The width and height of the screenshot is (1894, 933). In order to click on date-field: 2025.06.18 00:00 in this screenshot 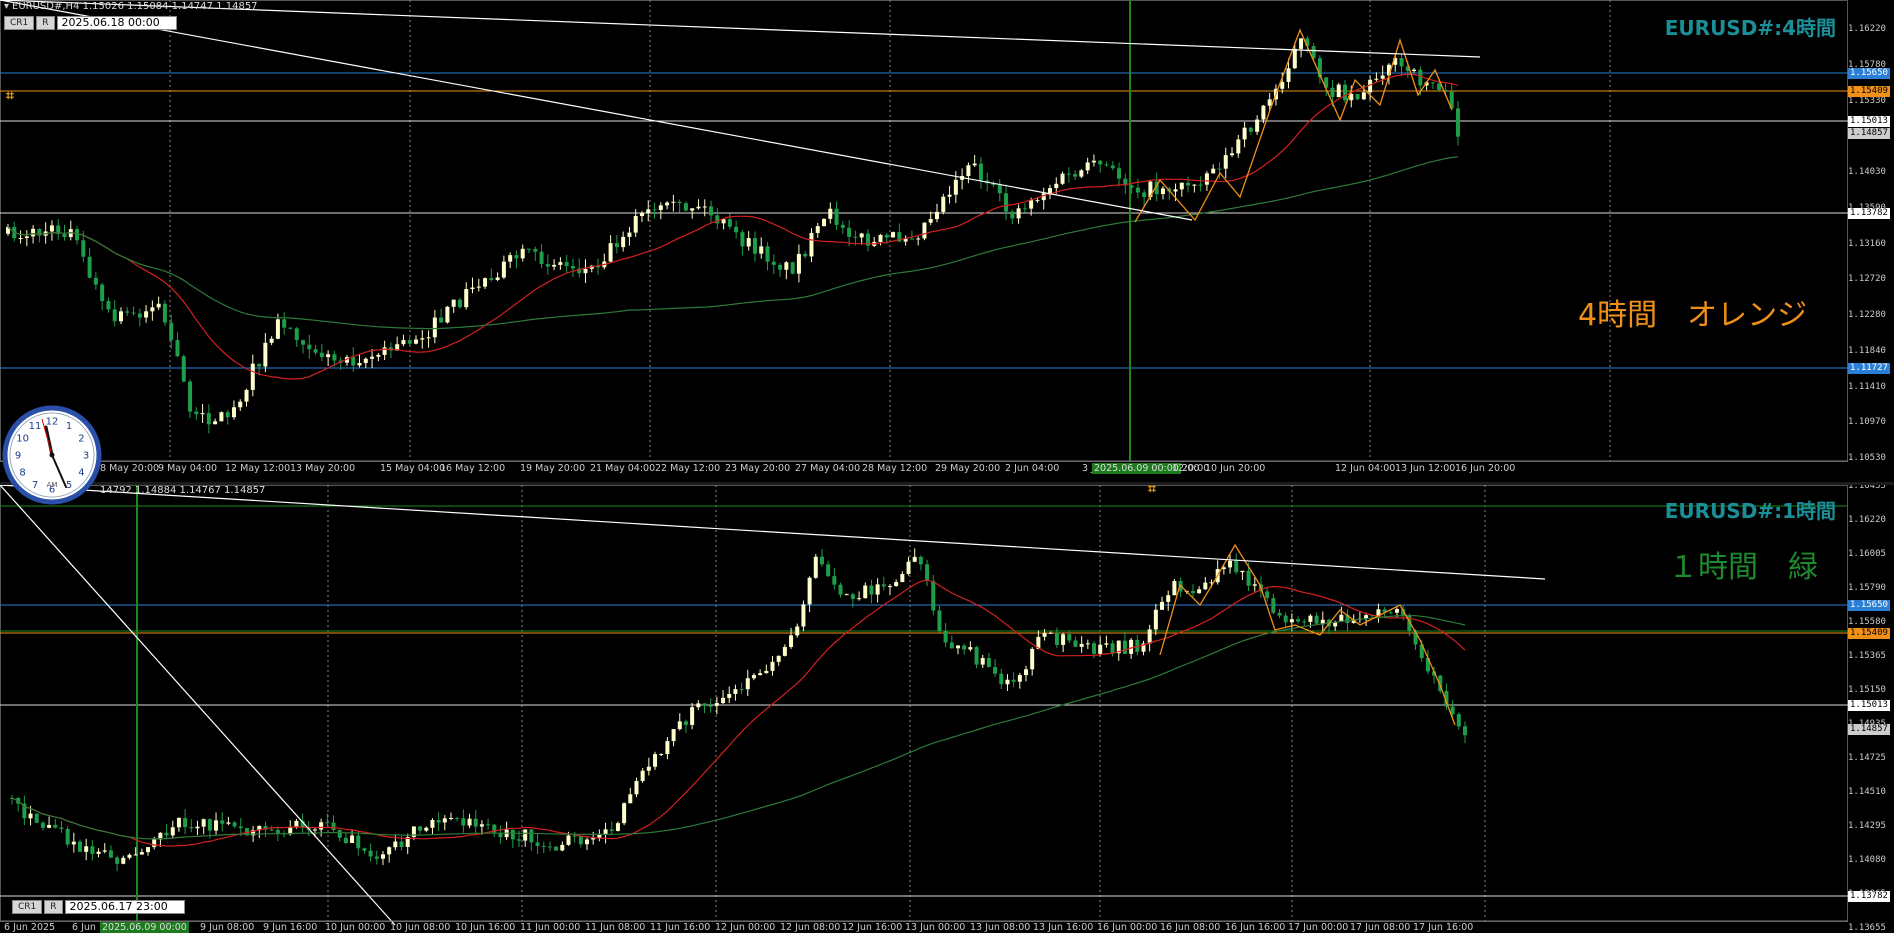, I will do `click(116, 23)`.